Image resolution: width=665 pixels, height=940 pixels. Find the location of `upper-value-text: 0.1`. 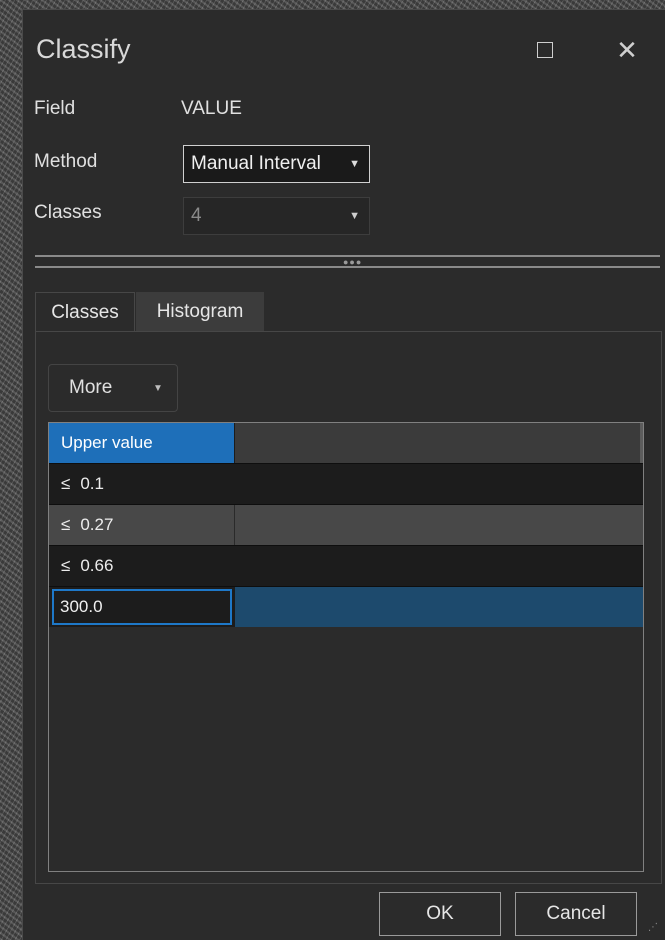

upper-value-text: 0.1 is located at coordinates (92, 483).